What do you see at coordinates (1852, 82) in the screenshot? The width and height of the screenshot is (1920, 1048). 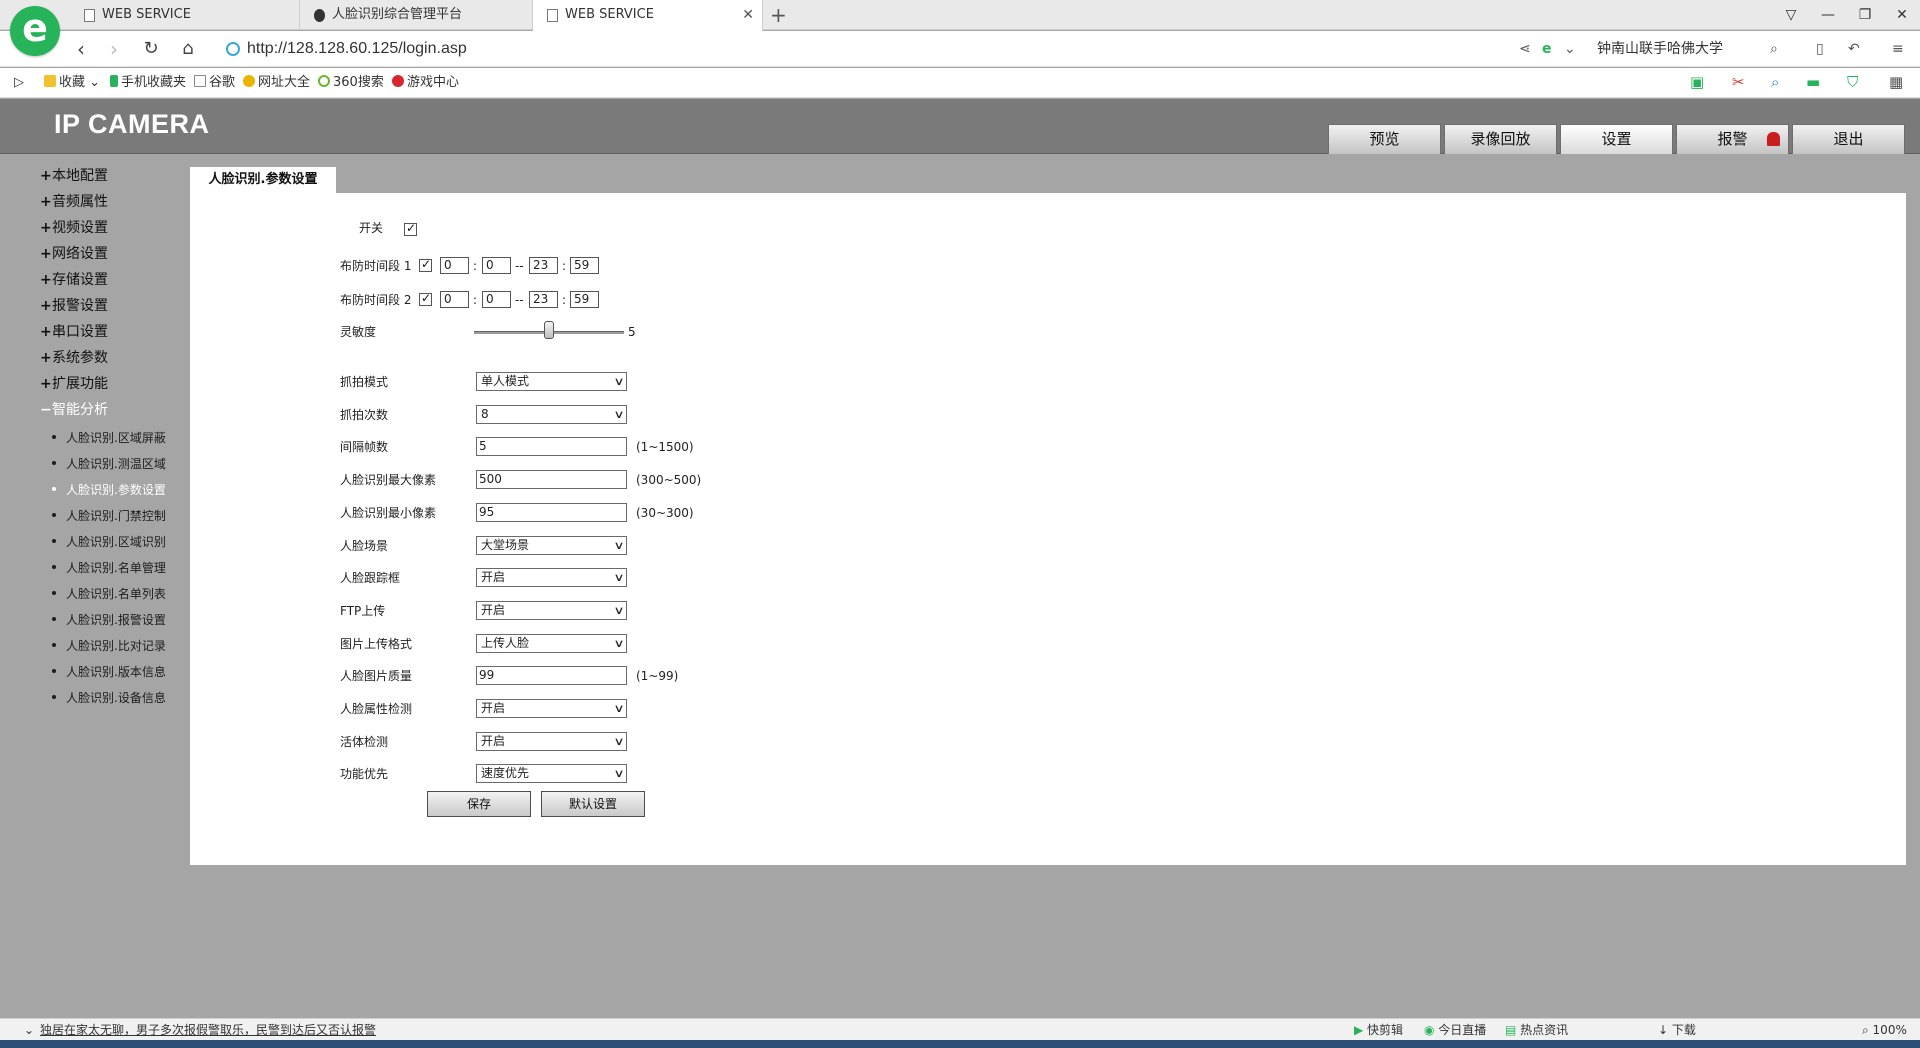 I see `shield-icon: ⛉` at bounding box center [1852, 82].